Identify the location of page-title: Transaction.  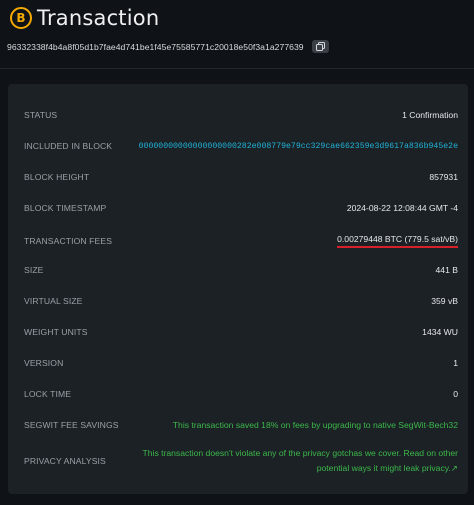
(98, 18).